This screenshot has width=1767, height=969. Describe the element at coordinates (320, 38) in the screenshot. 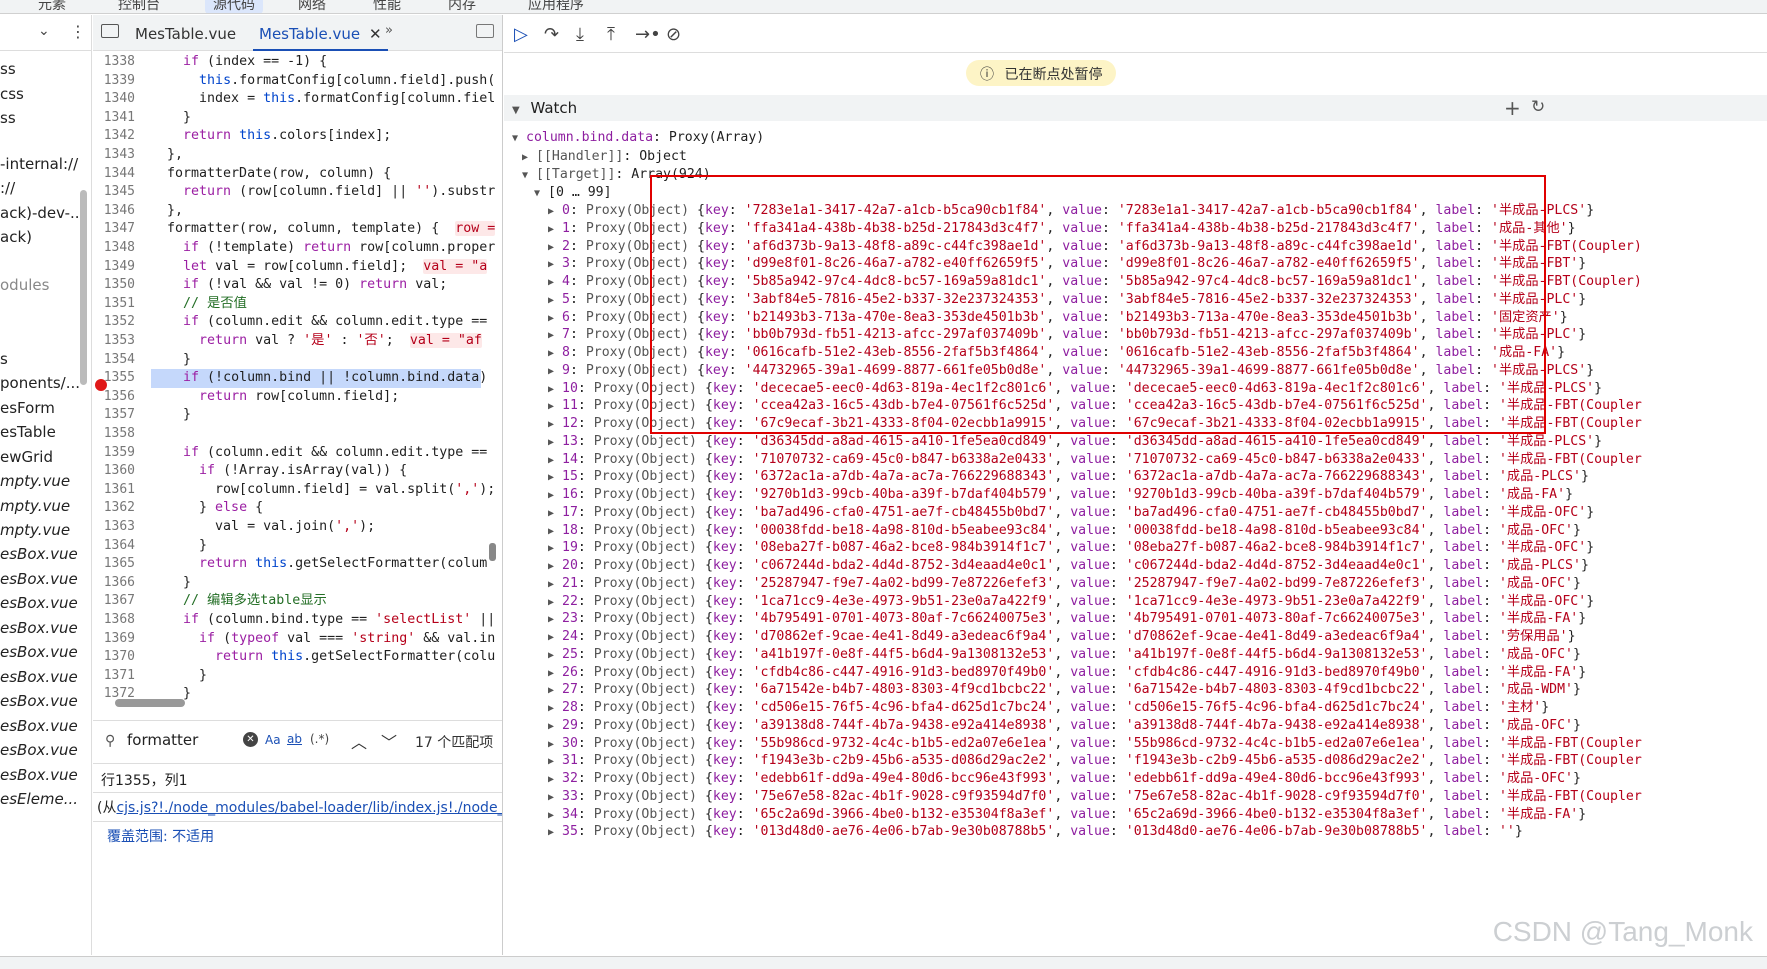

I see `tab-mestable-2: MesTable.vue ✕` at that location.